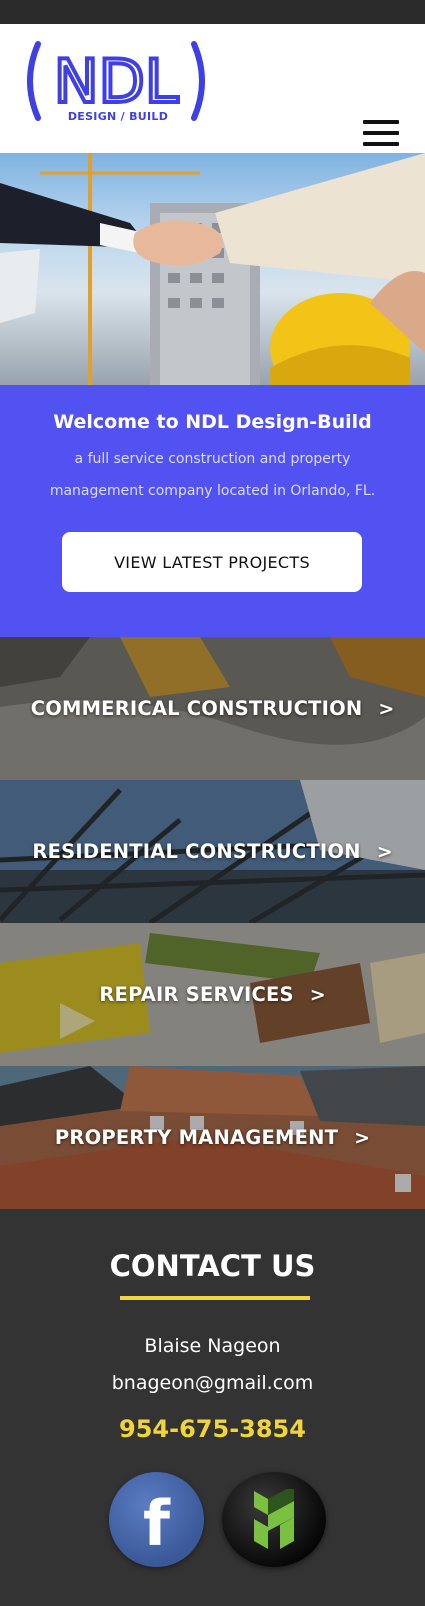  What do you see at coordinates (212, 1383) in the screenshot?
I see `contact-email-link: bnageon@gmail.com` at bounding box center [212, 1383].